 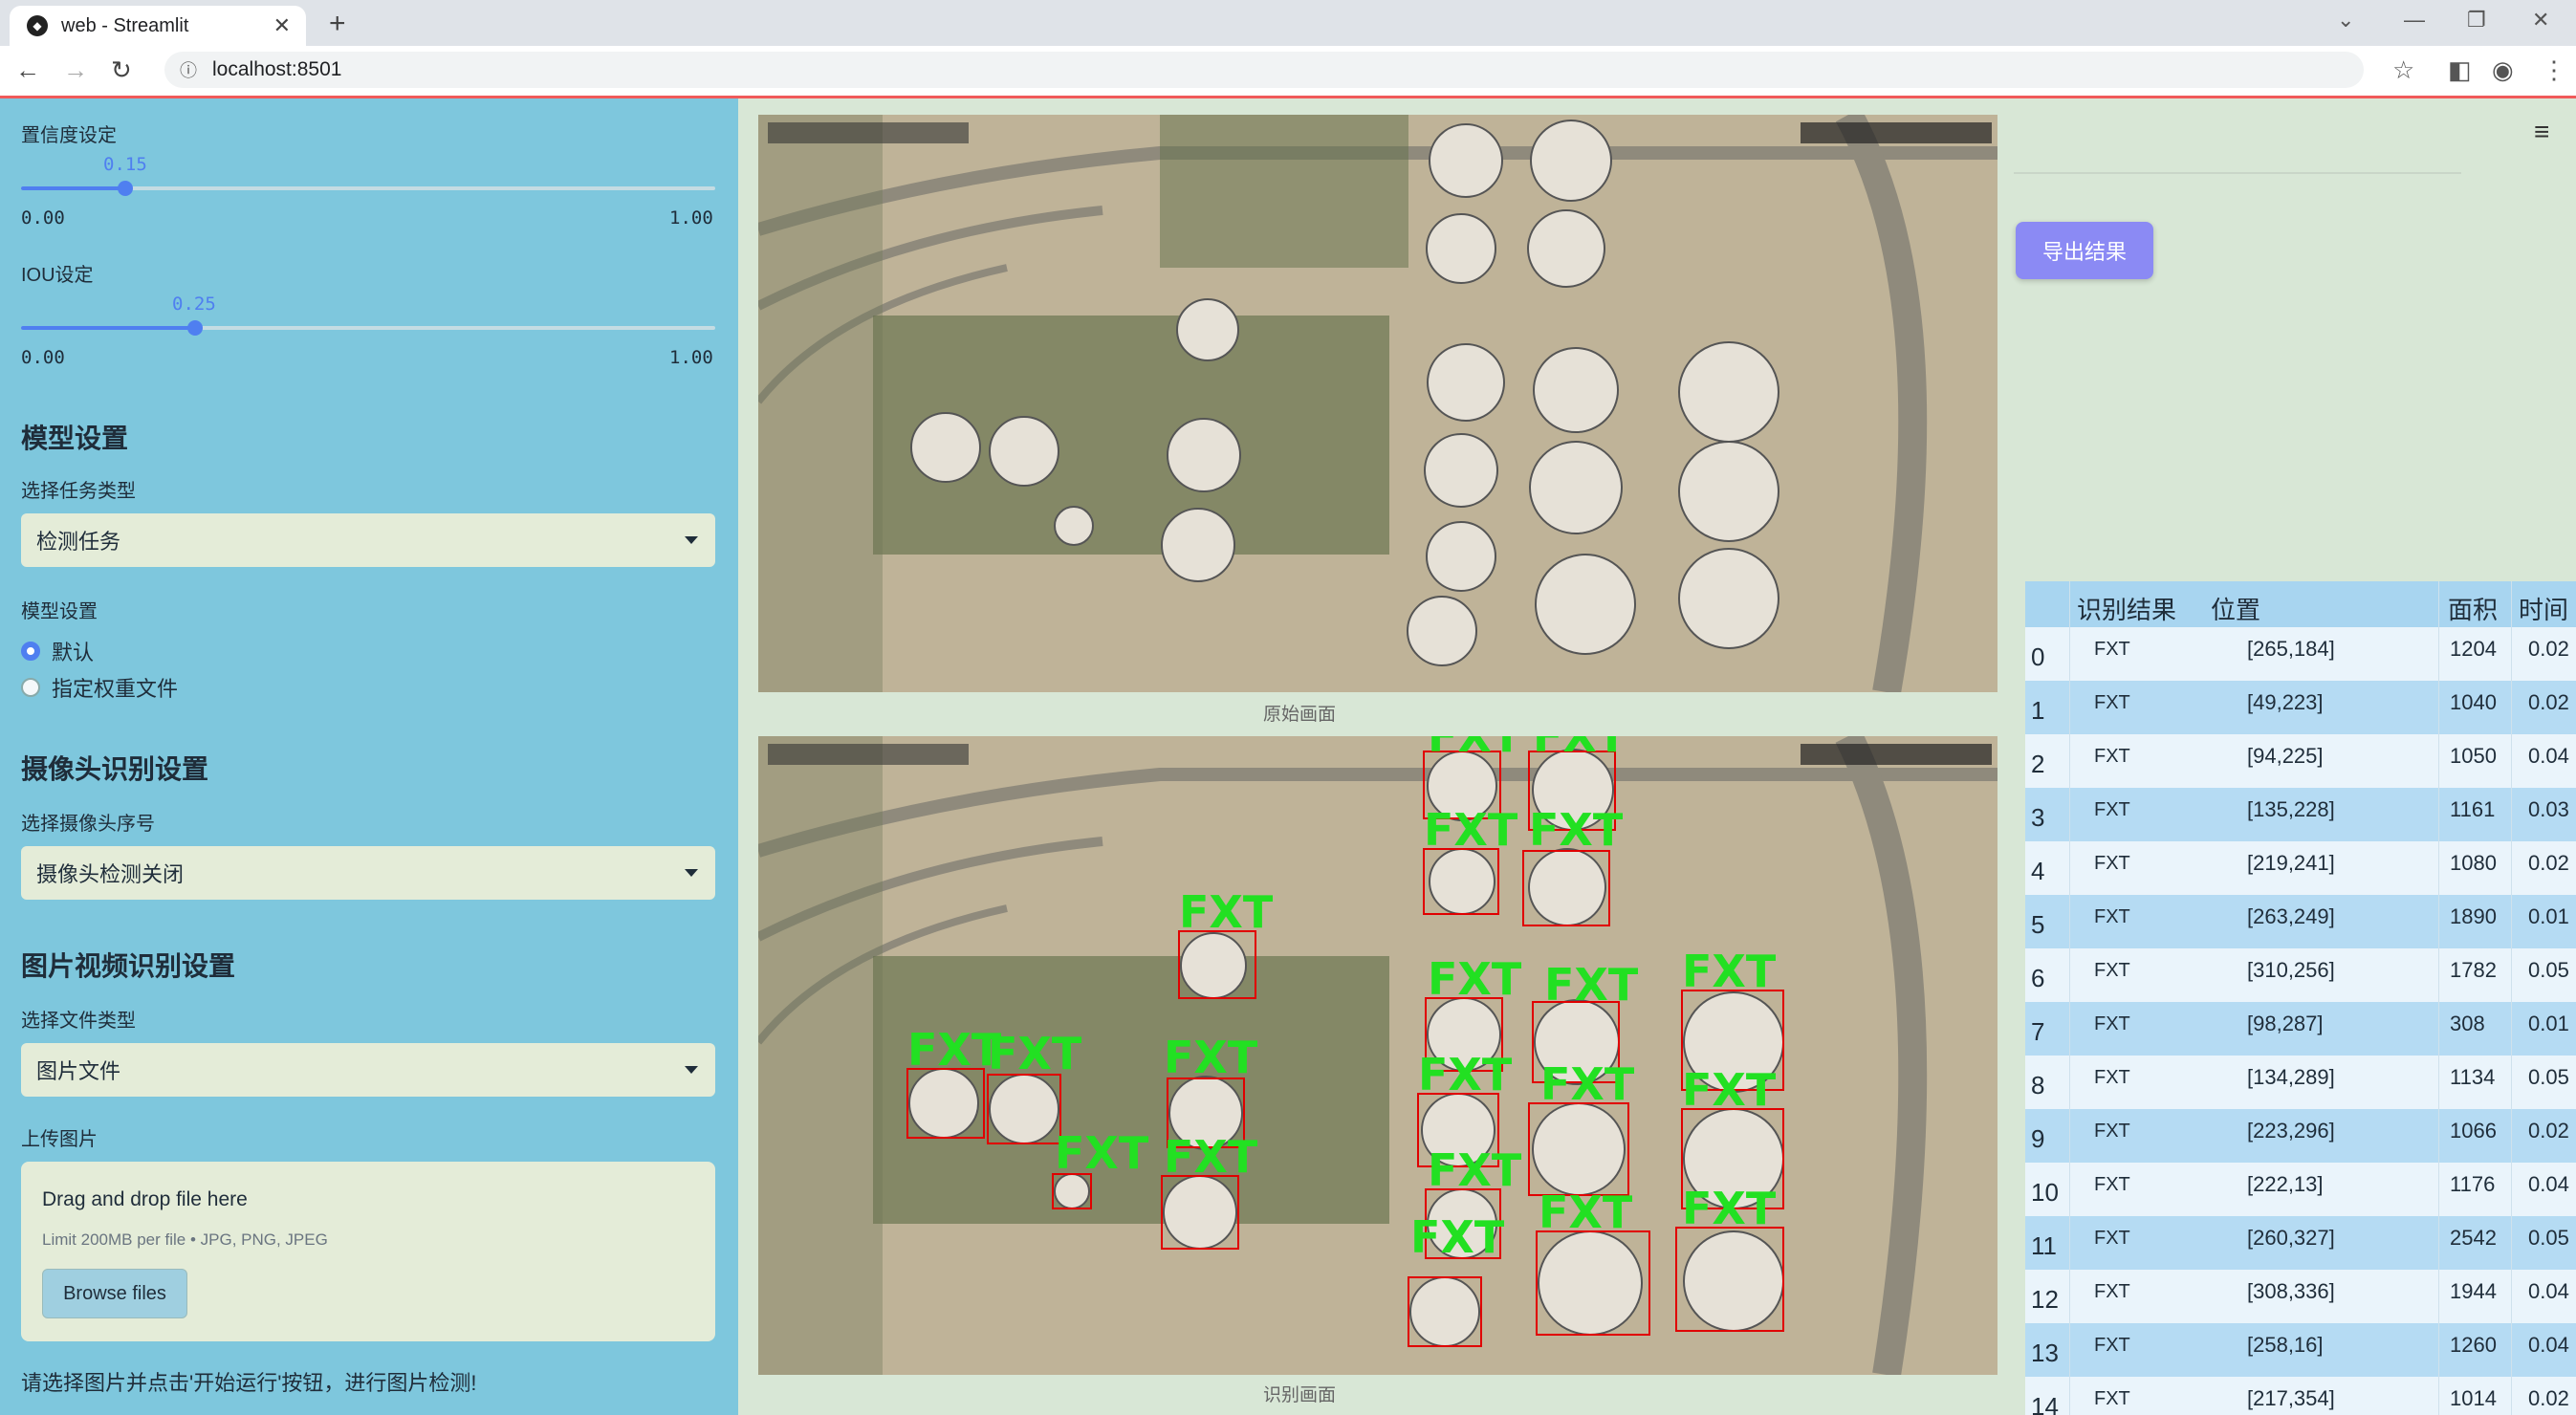 I want to click on iou-slider-fill, so click(x=108, y=328).